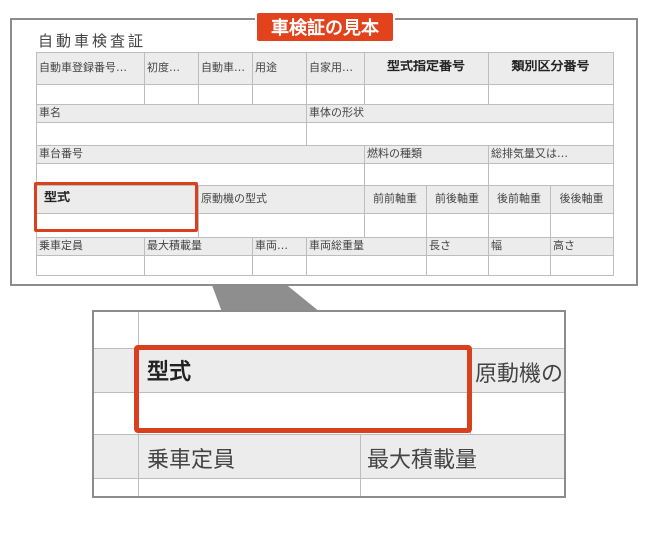 This screenshot has height=540, width=650. I want to click on label-chassis-number: 車台番号, so click(61, 153).